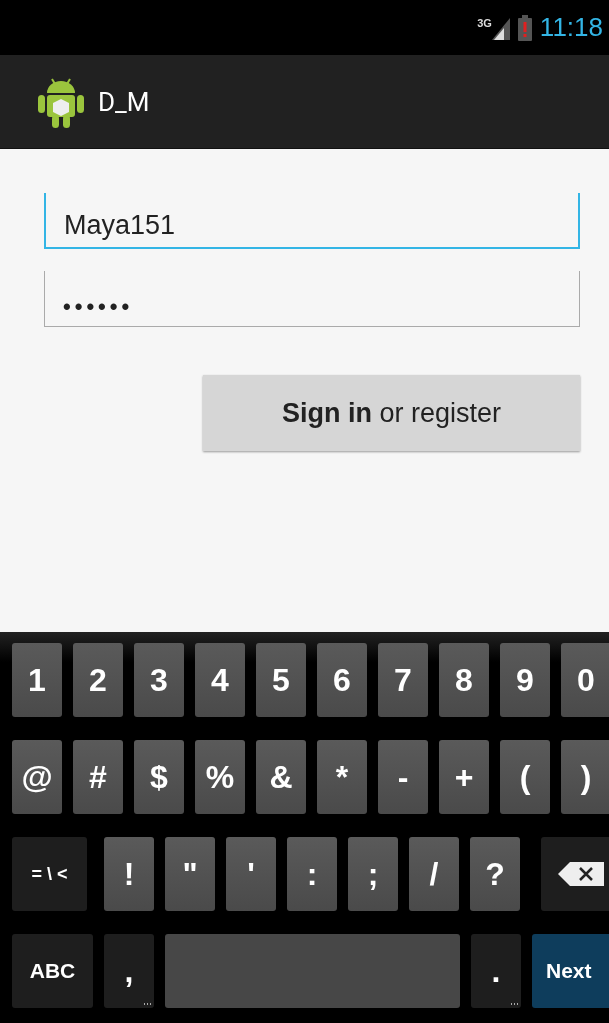 This screenshot has width=609, height=1023. I want to click on key: *, so click(342, 777).